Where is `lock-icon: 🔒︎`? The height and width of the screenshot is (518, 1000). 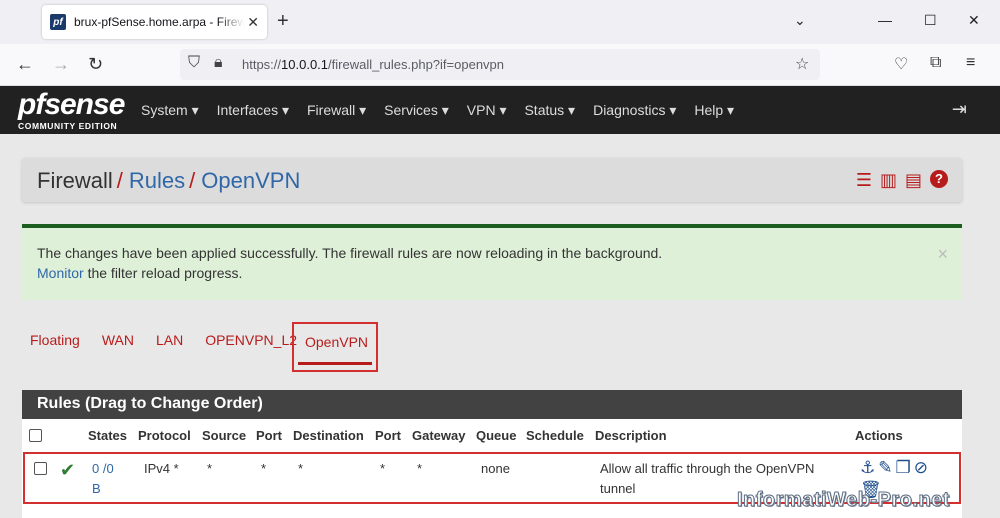
lock-icon: 🔒︎ is located at coordinates (218, 63).